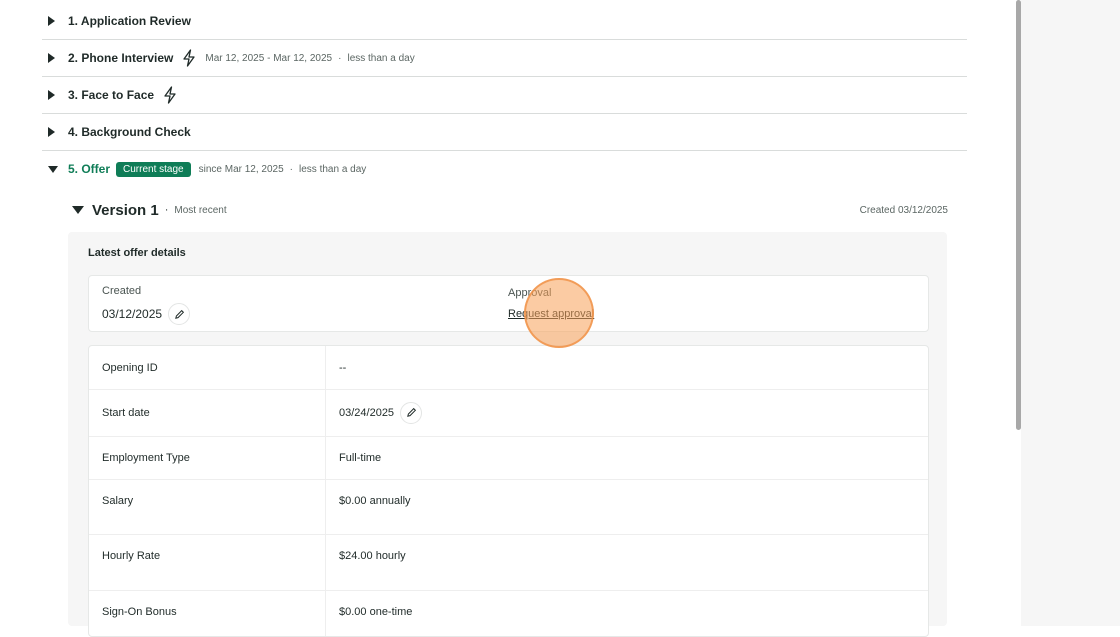 The image size is (1120, 637). I want to click on approval-label: Approval, so click(530, 293).